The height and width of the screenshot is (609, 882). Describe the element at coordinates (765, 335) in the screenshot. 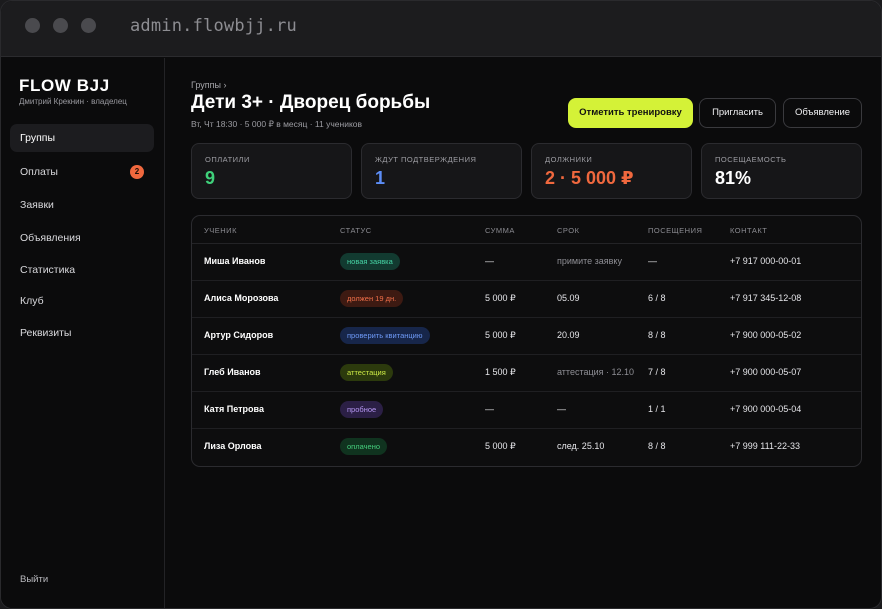

I see `contact-phone: +7 900 000-05-02` at that location.